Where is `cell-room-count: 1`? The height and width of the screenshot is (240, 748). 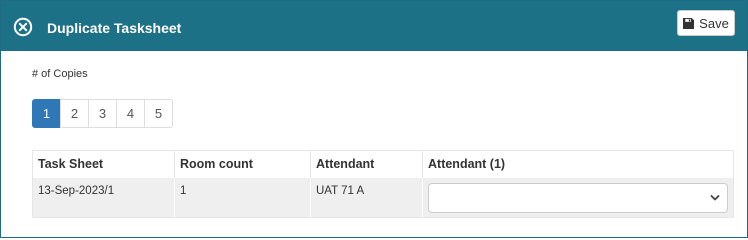
cell-room-count: 1 is located at coordinates (243, 197).